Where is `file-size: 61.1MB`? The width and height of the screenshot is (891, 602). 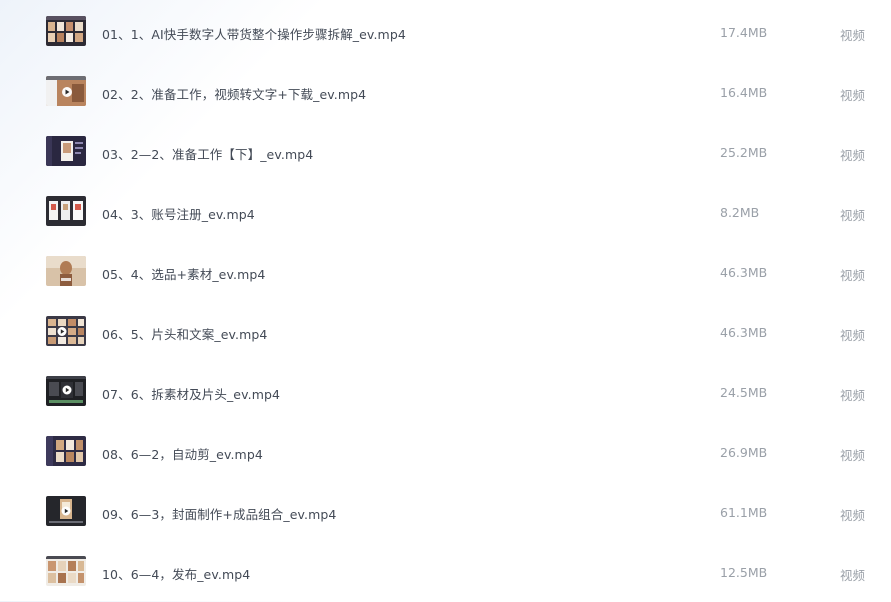 file-size: 61.1MB is located at coordinates (744, 512).